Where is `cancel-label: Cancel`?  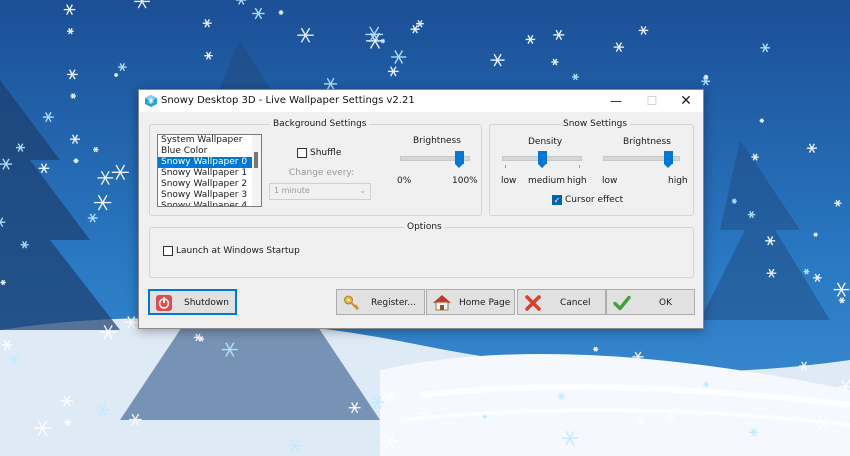
cancel-label: Cancel is located at coordinates (575, 303).